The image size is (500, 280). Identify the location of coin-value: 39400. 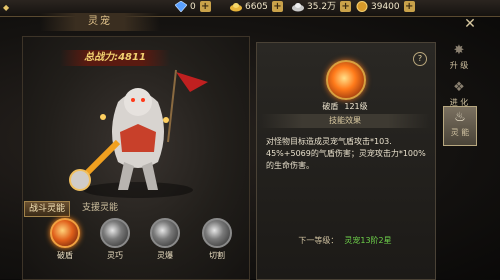
(385, 7).